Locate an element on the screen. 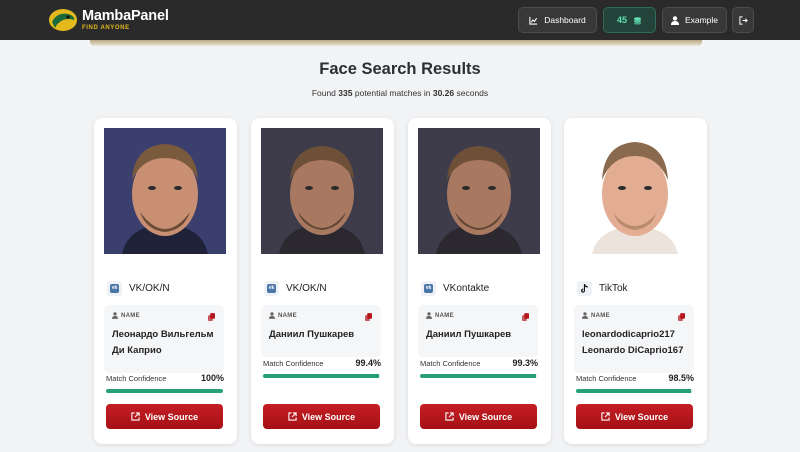  dashboard-label: Dashboard is located at coordinates (565, 20).